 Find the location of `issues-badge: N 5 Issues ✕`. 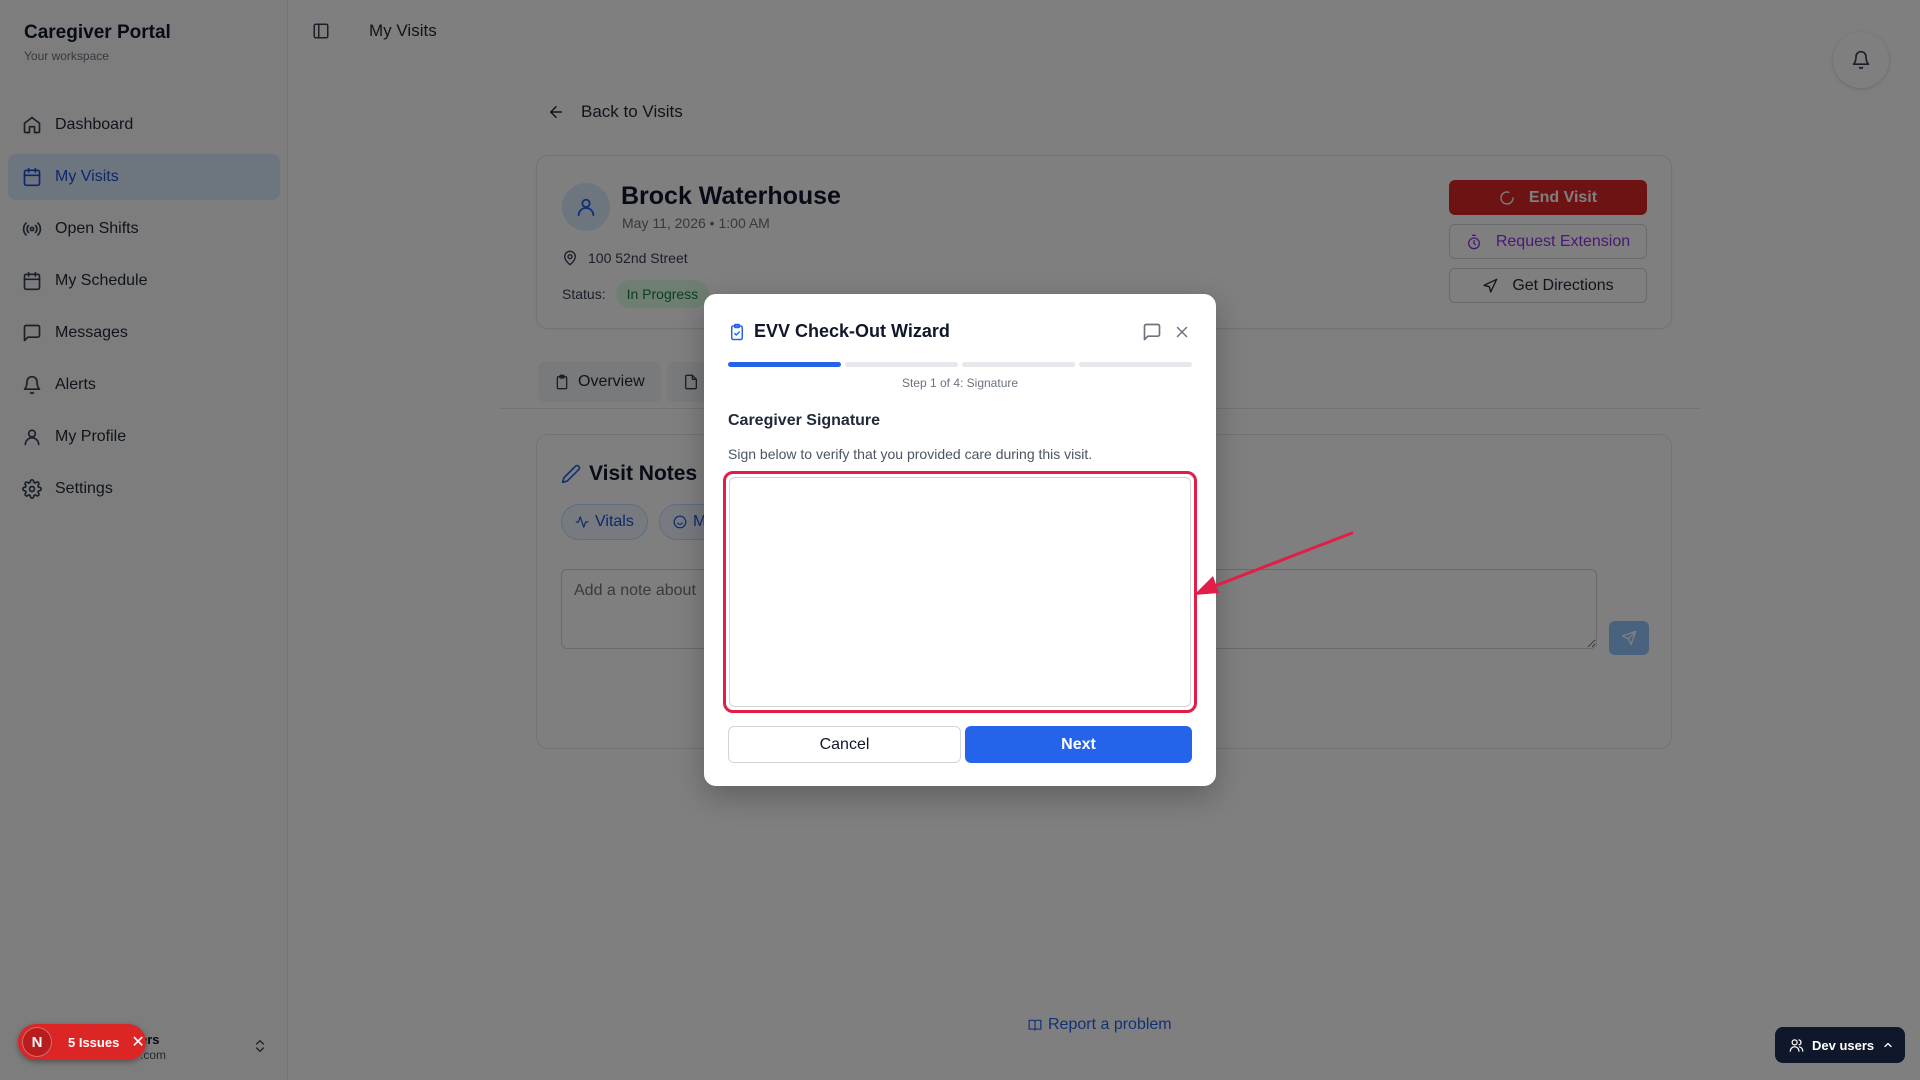

issues-badge: N 5 Issues ✕ is located at coordinates (82, 1042).